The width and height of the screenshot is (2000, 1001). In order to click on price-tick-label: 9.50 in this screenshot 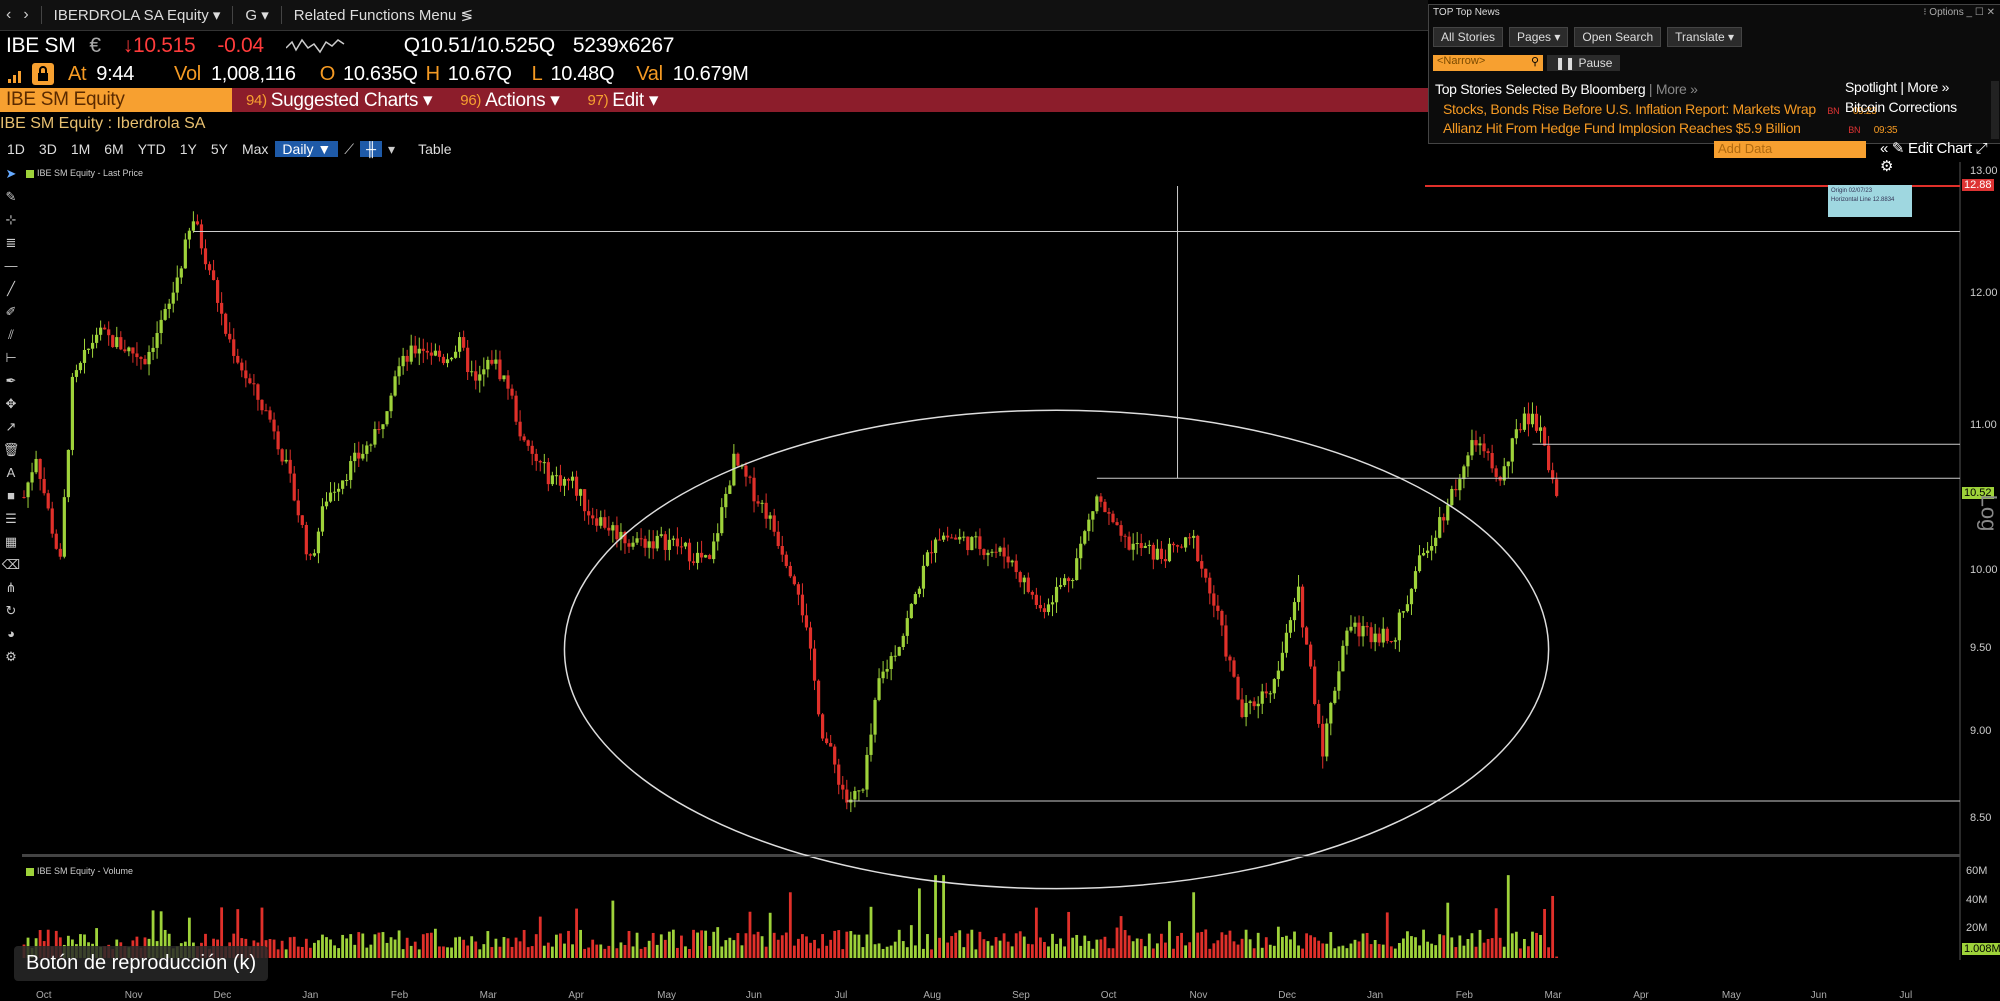, I will do `click(1981, 648)`.